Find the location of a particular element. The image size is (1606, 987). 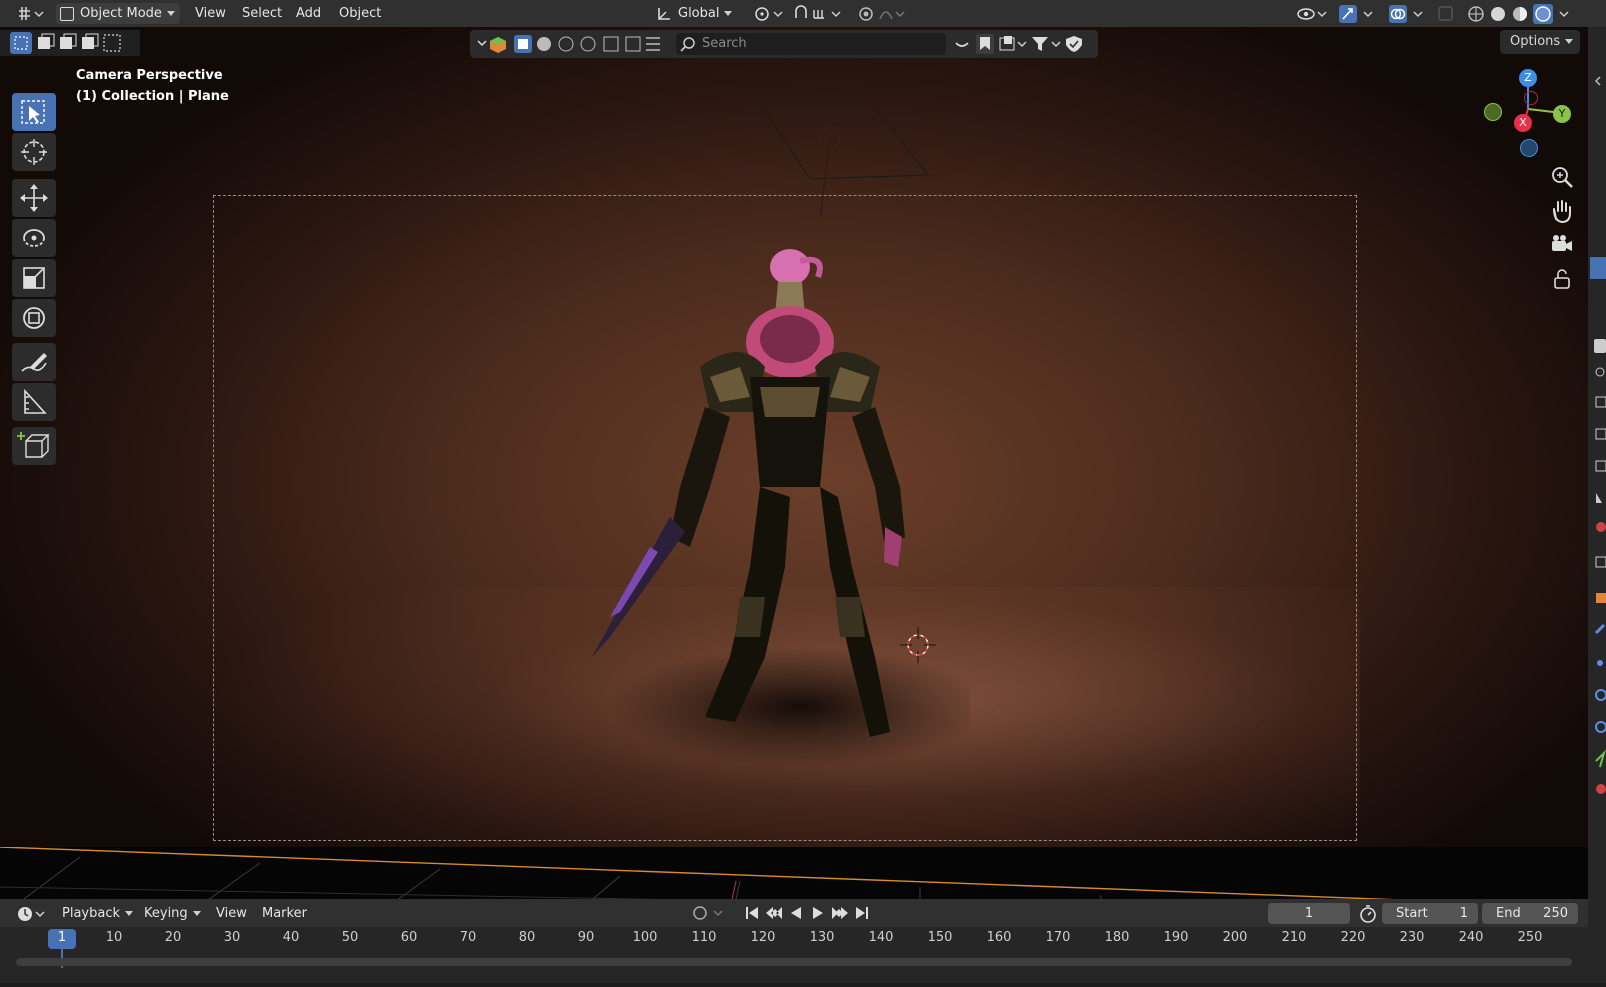

hand-pan-icon is located at coordinates (1562, 211).